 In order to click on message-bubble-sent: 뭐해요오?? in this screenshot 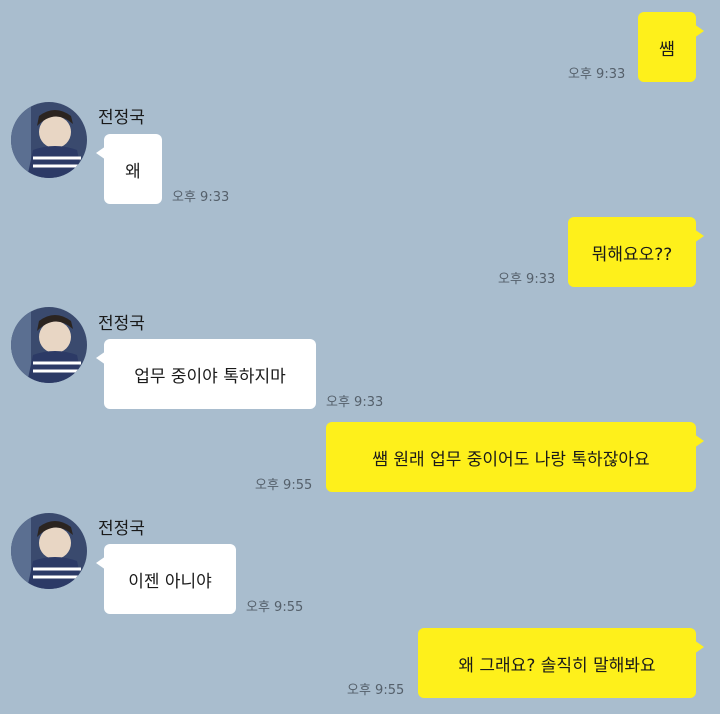, I will do `click(636, 252)`.